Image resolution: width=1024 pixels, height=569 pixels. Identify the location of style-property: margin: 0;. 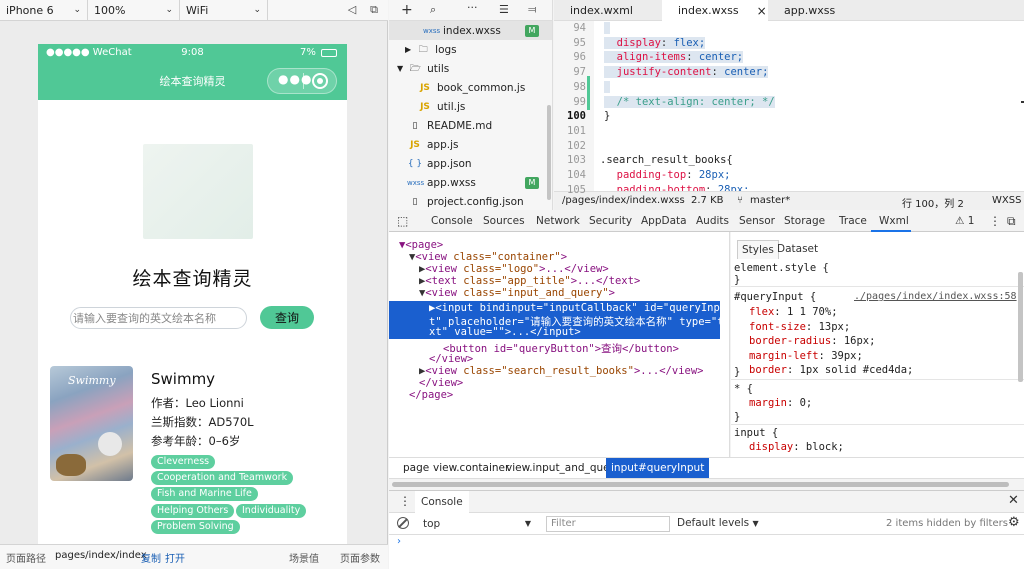
(780, 403).